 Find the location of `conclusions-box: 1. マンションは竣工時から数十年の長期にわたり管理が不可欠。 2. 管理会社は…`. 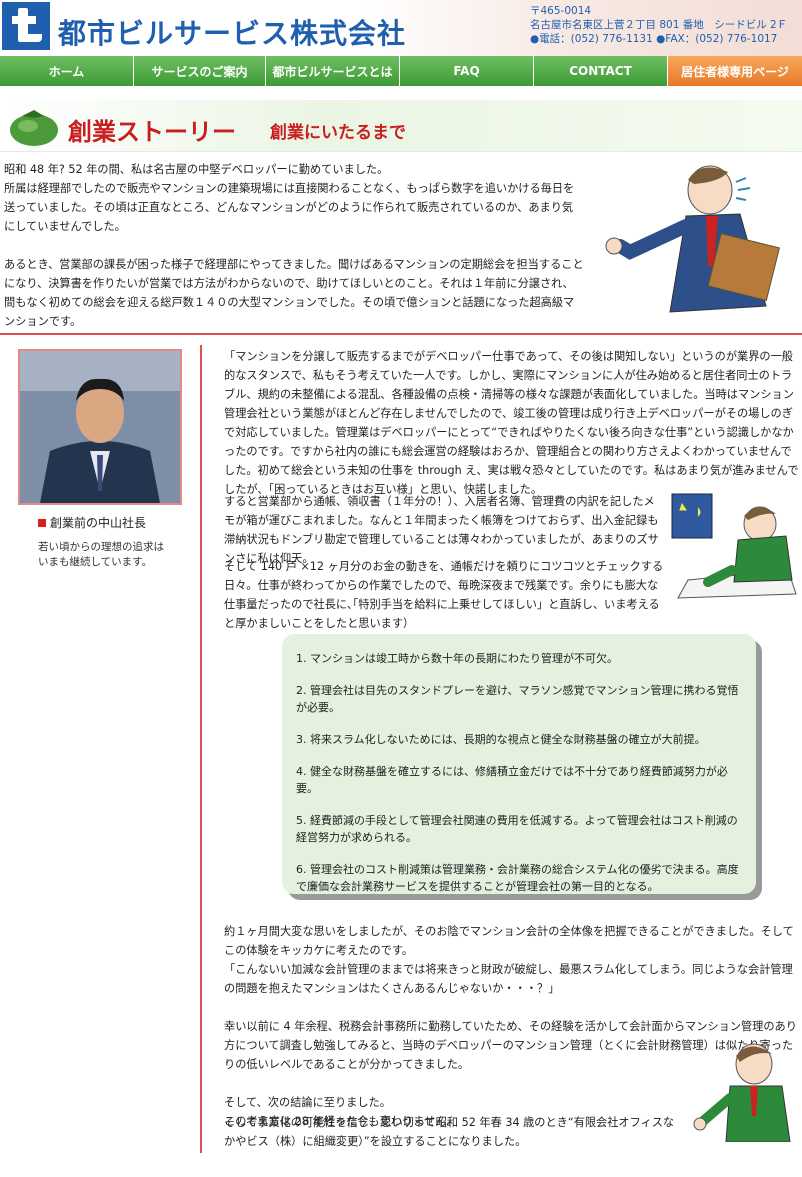

conclusions-box: 1. マンションは竣工時から数十年の長期にわたり管理が不可欠。 2. 管理会社は… is located at coordinates (519, 764).